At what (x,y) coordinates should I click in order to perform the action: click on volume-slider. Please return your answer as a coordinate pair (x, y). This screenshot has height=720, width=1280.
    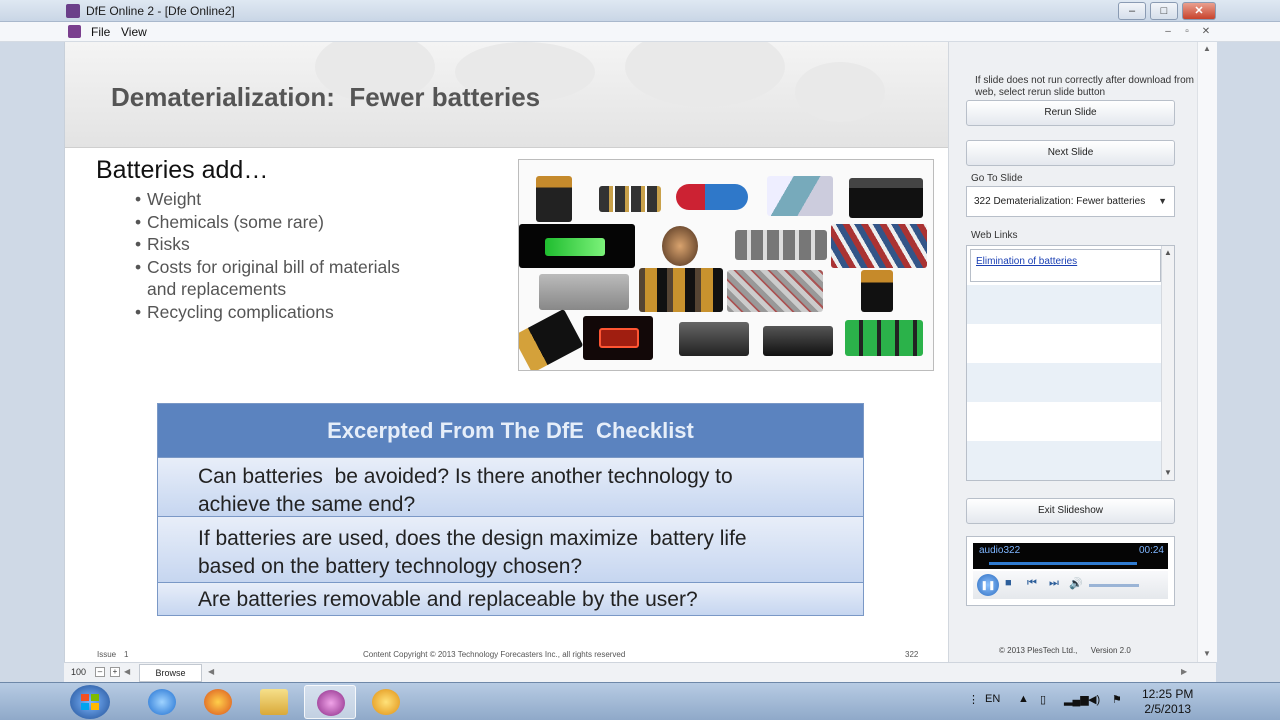
    Looking at the image, I should click on (1114, 585).